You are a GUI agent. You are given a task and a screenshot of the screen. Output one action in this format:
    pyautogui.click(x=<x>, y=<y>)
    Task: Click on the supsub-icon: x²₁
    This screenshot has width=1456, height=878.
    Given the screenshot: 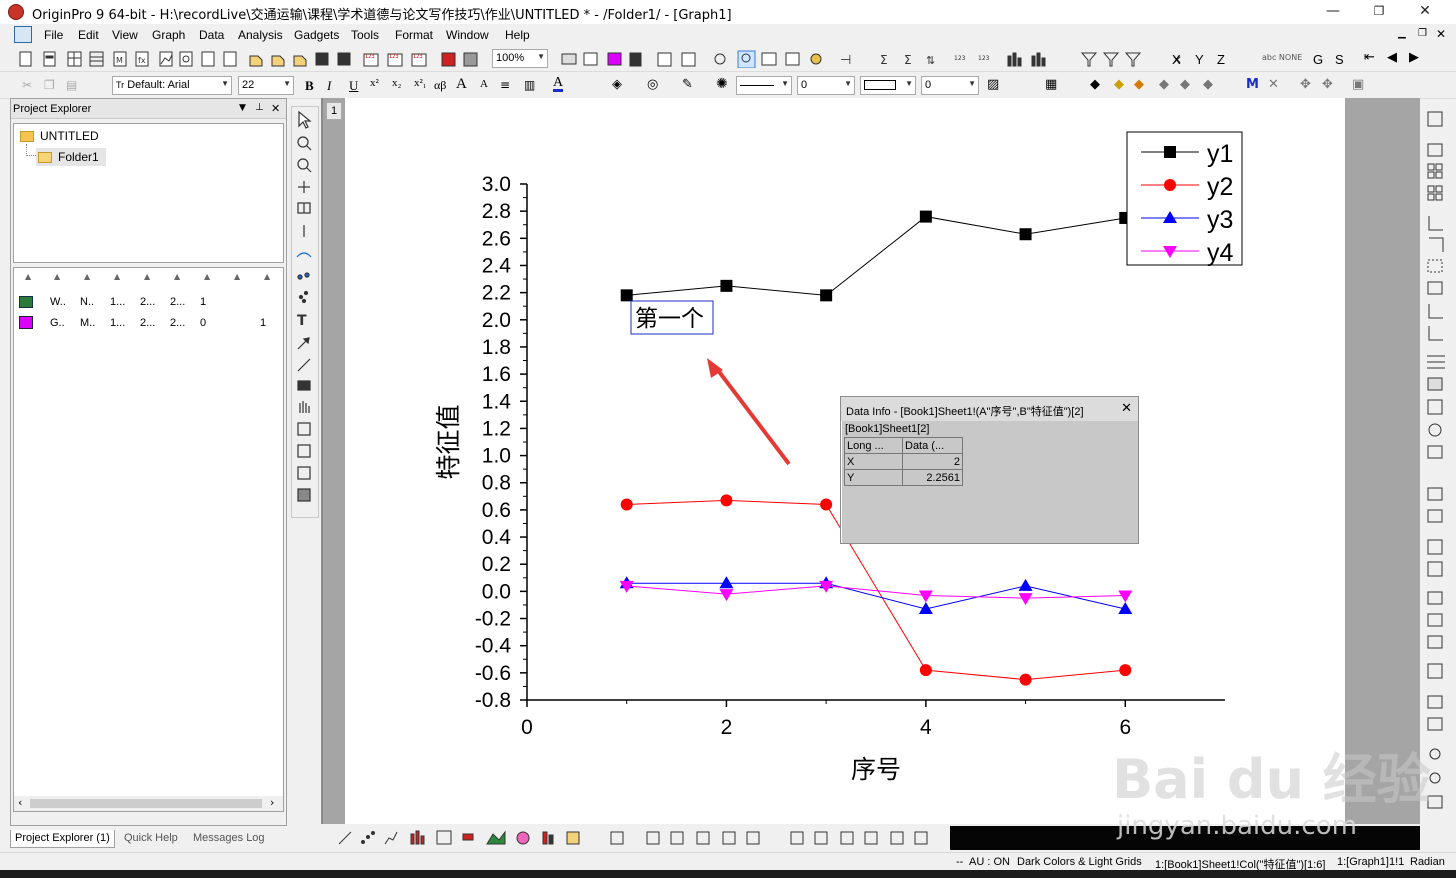 What is the action you would take?
    pyautogui.click(x=420, y=83)
    